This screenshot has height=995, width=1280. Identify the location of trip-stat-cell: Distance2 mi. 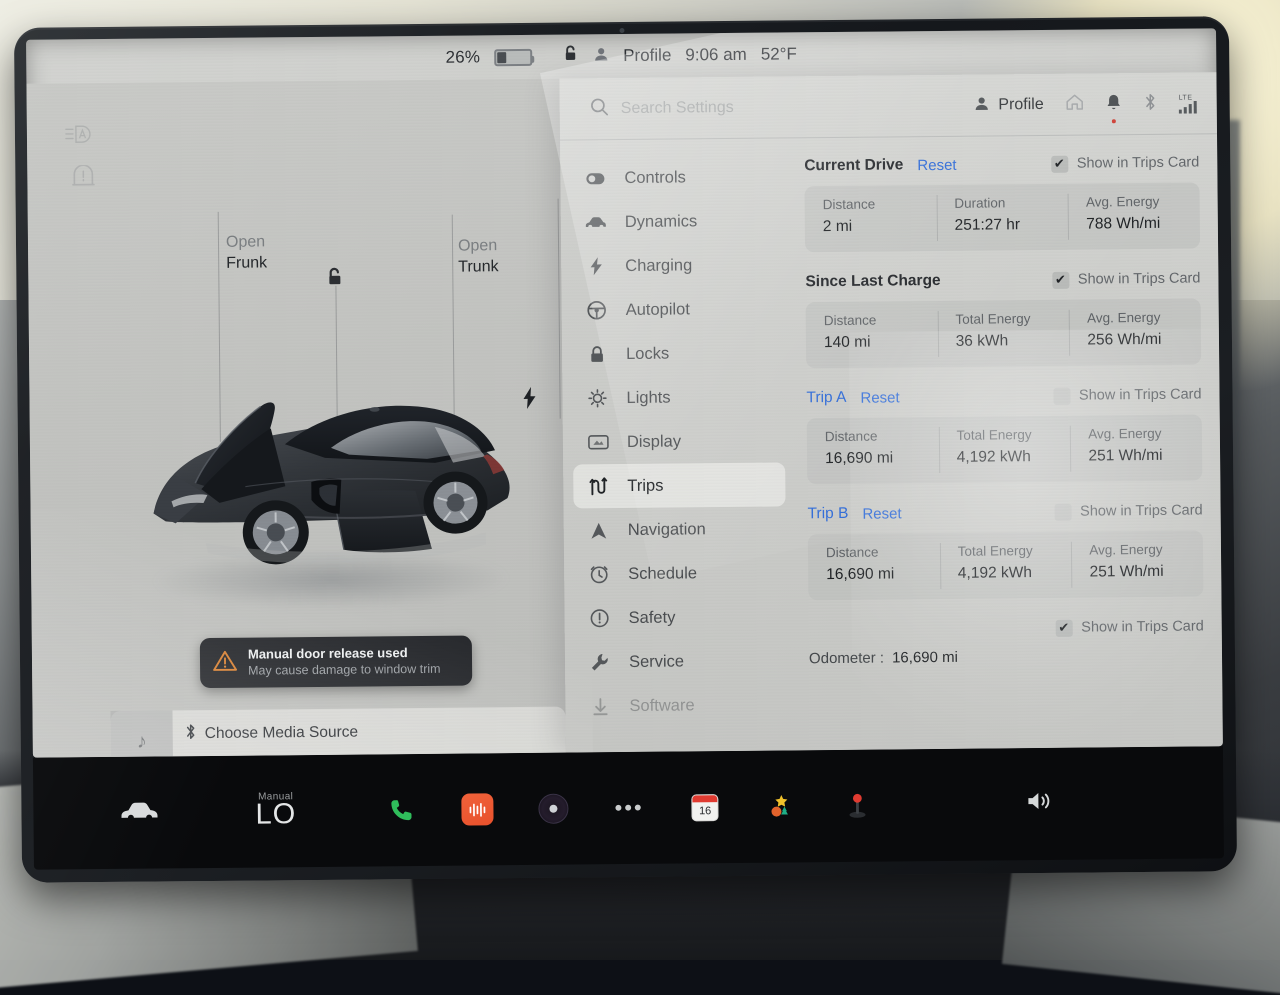
(870, 218).